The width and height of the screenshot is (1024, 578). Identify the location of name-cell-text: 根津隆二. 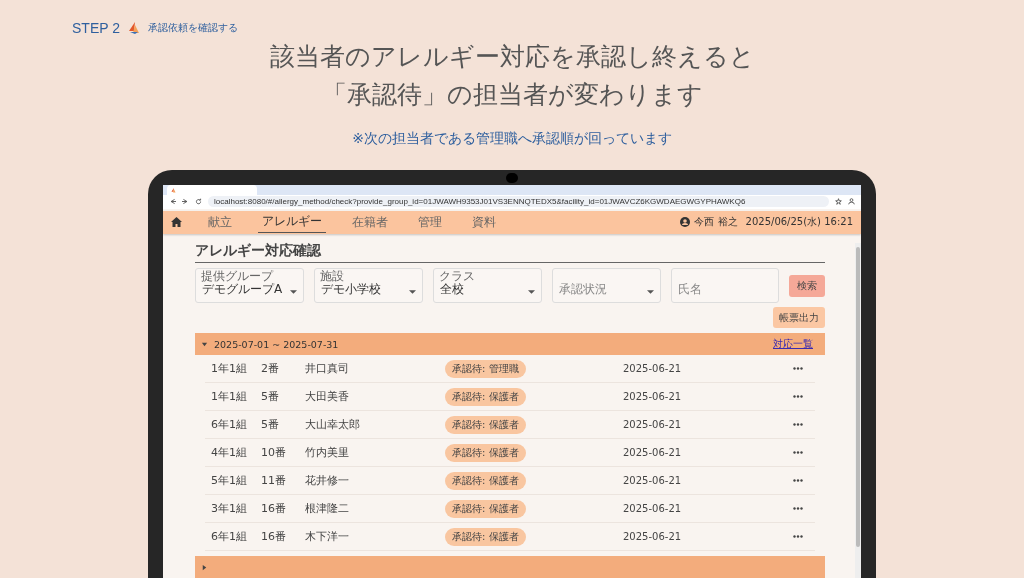
(327, 508).